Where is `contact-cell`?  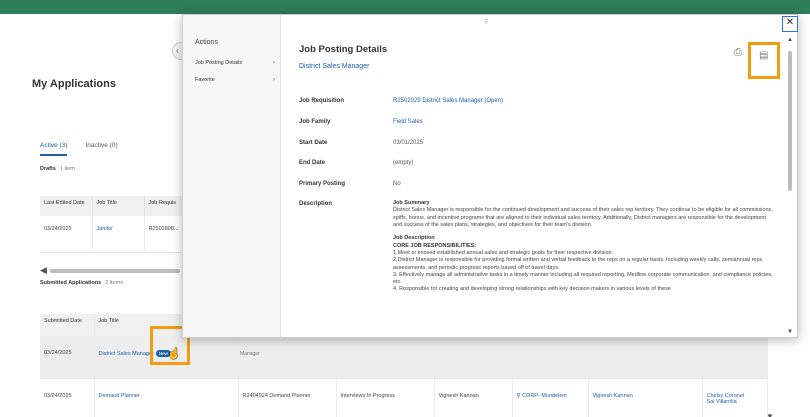 contact-cell is located at coordinates (645, 357).